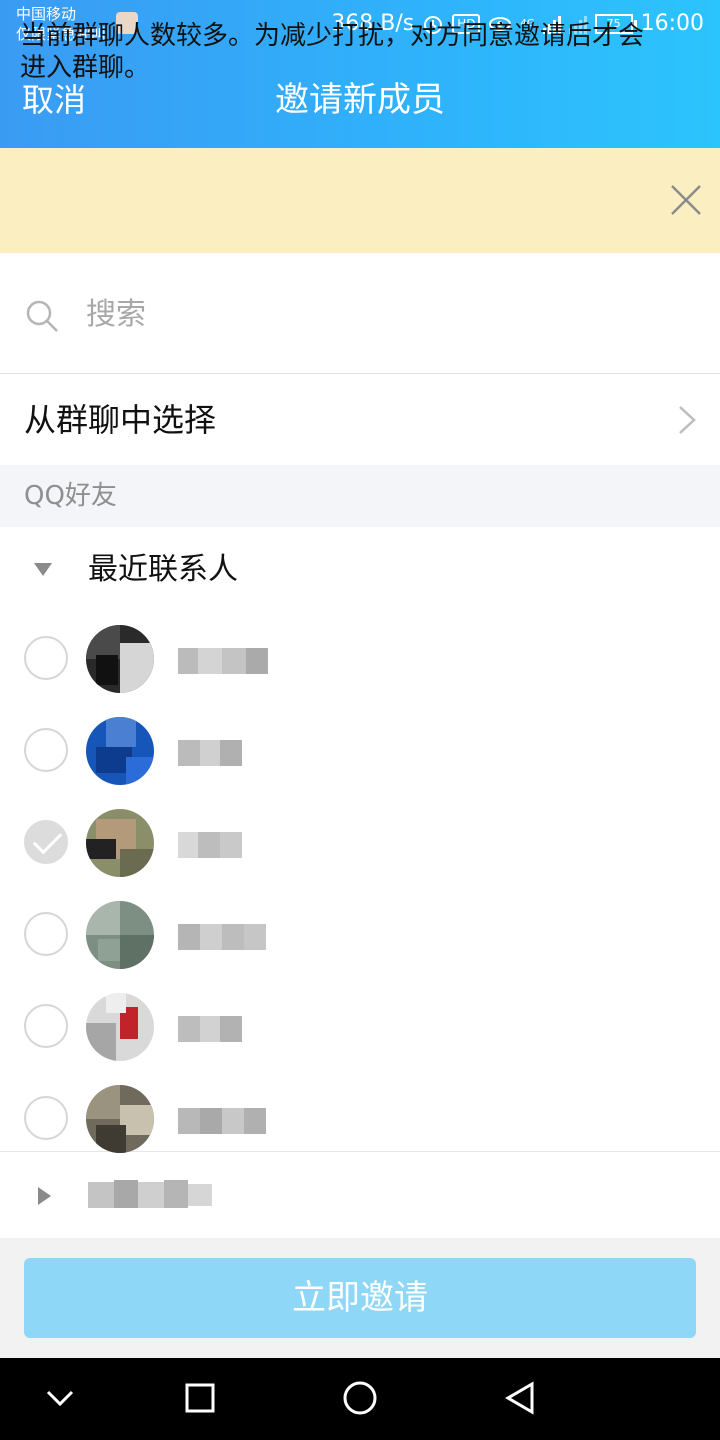  Describe the element at coordinates (672, 23) in the screenshot. I see `clock: 16:00` at that location.